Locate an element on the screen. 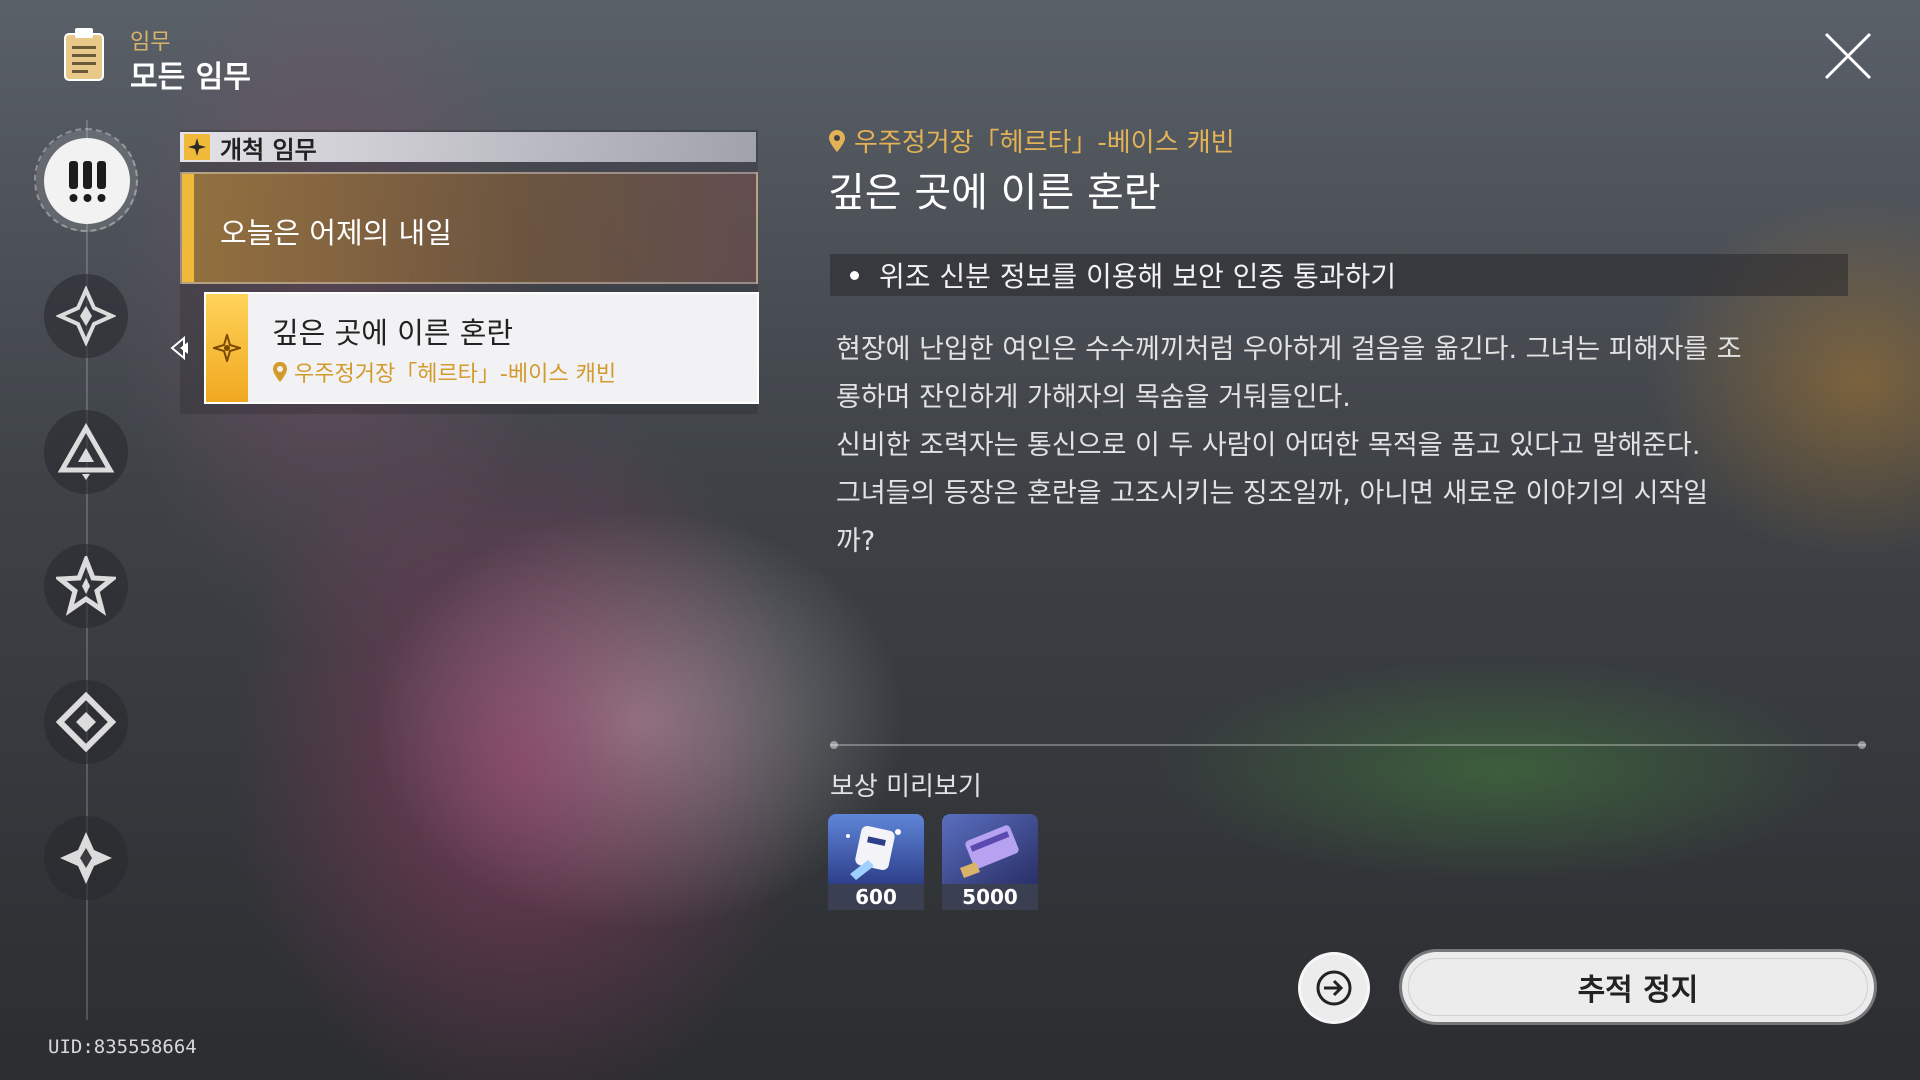 This screenshot has width=1920, height=1080. button-inner-border is located at coordinates (1638, 987).